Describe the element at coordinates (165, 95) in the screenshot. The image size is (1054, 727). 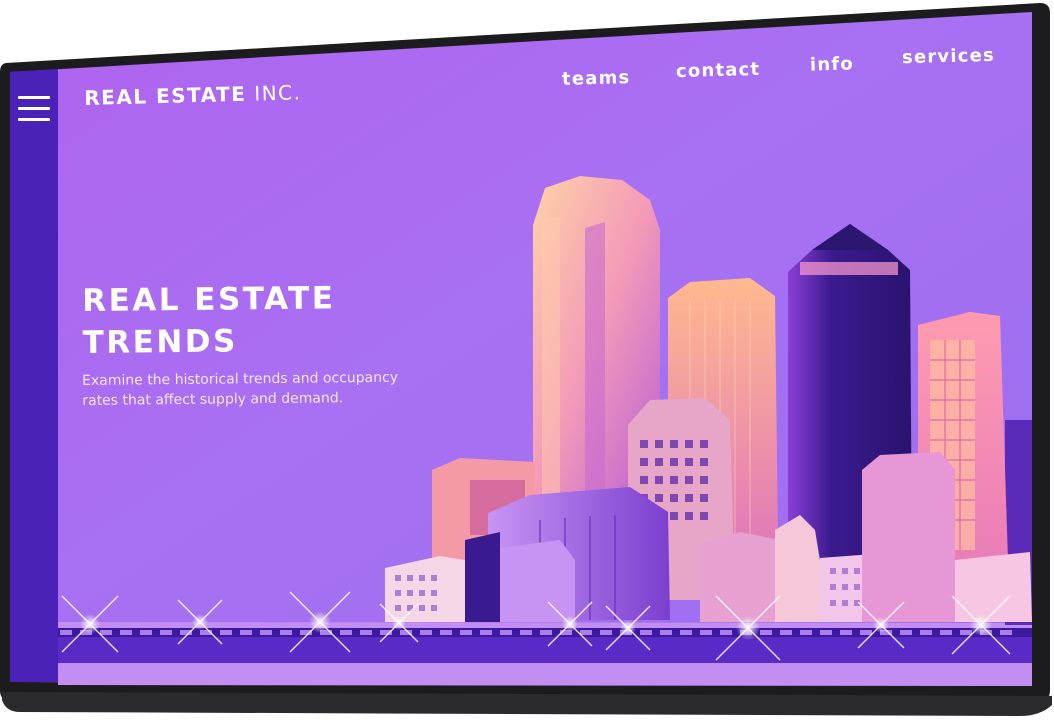
I see `brand-name: REAL ESTATE` at that location.